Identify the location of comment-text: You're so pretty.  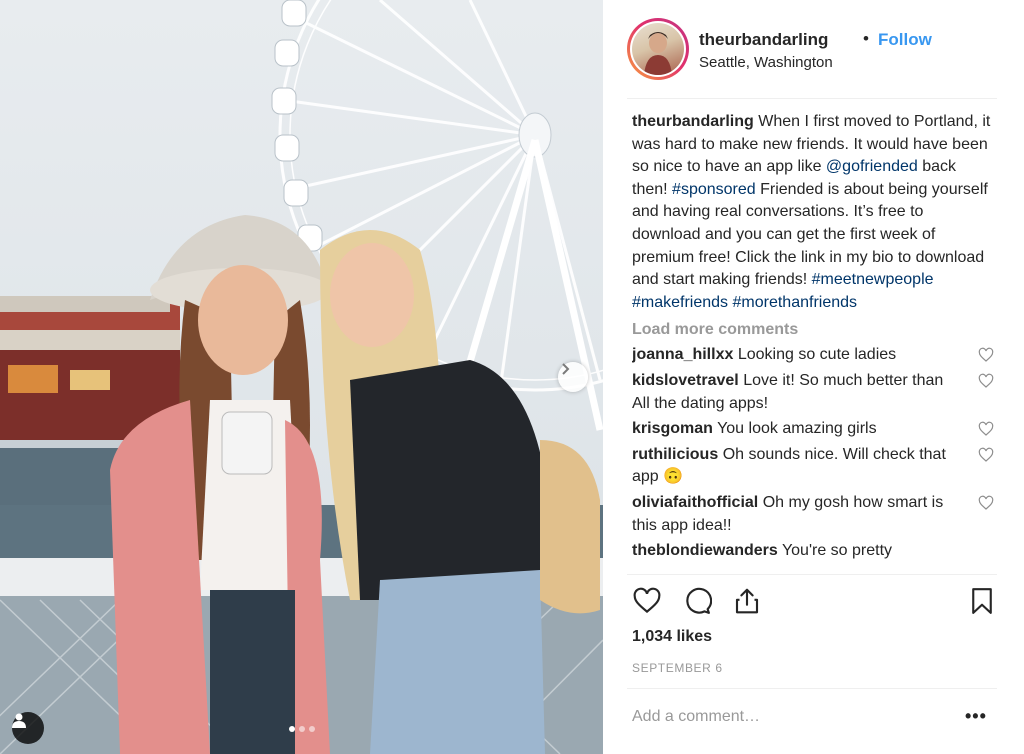
(837, 551).